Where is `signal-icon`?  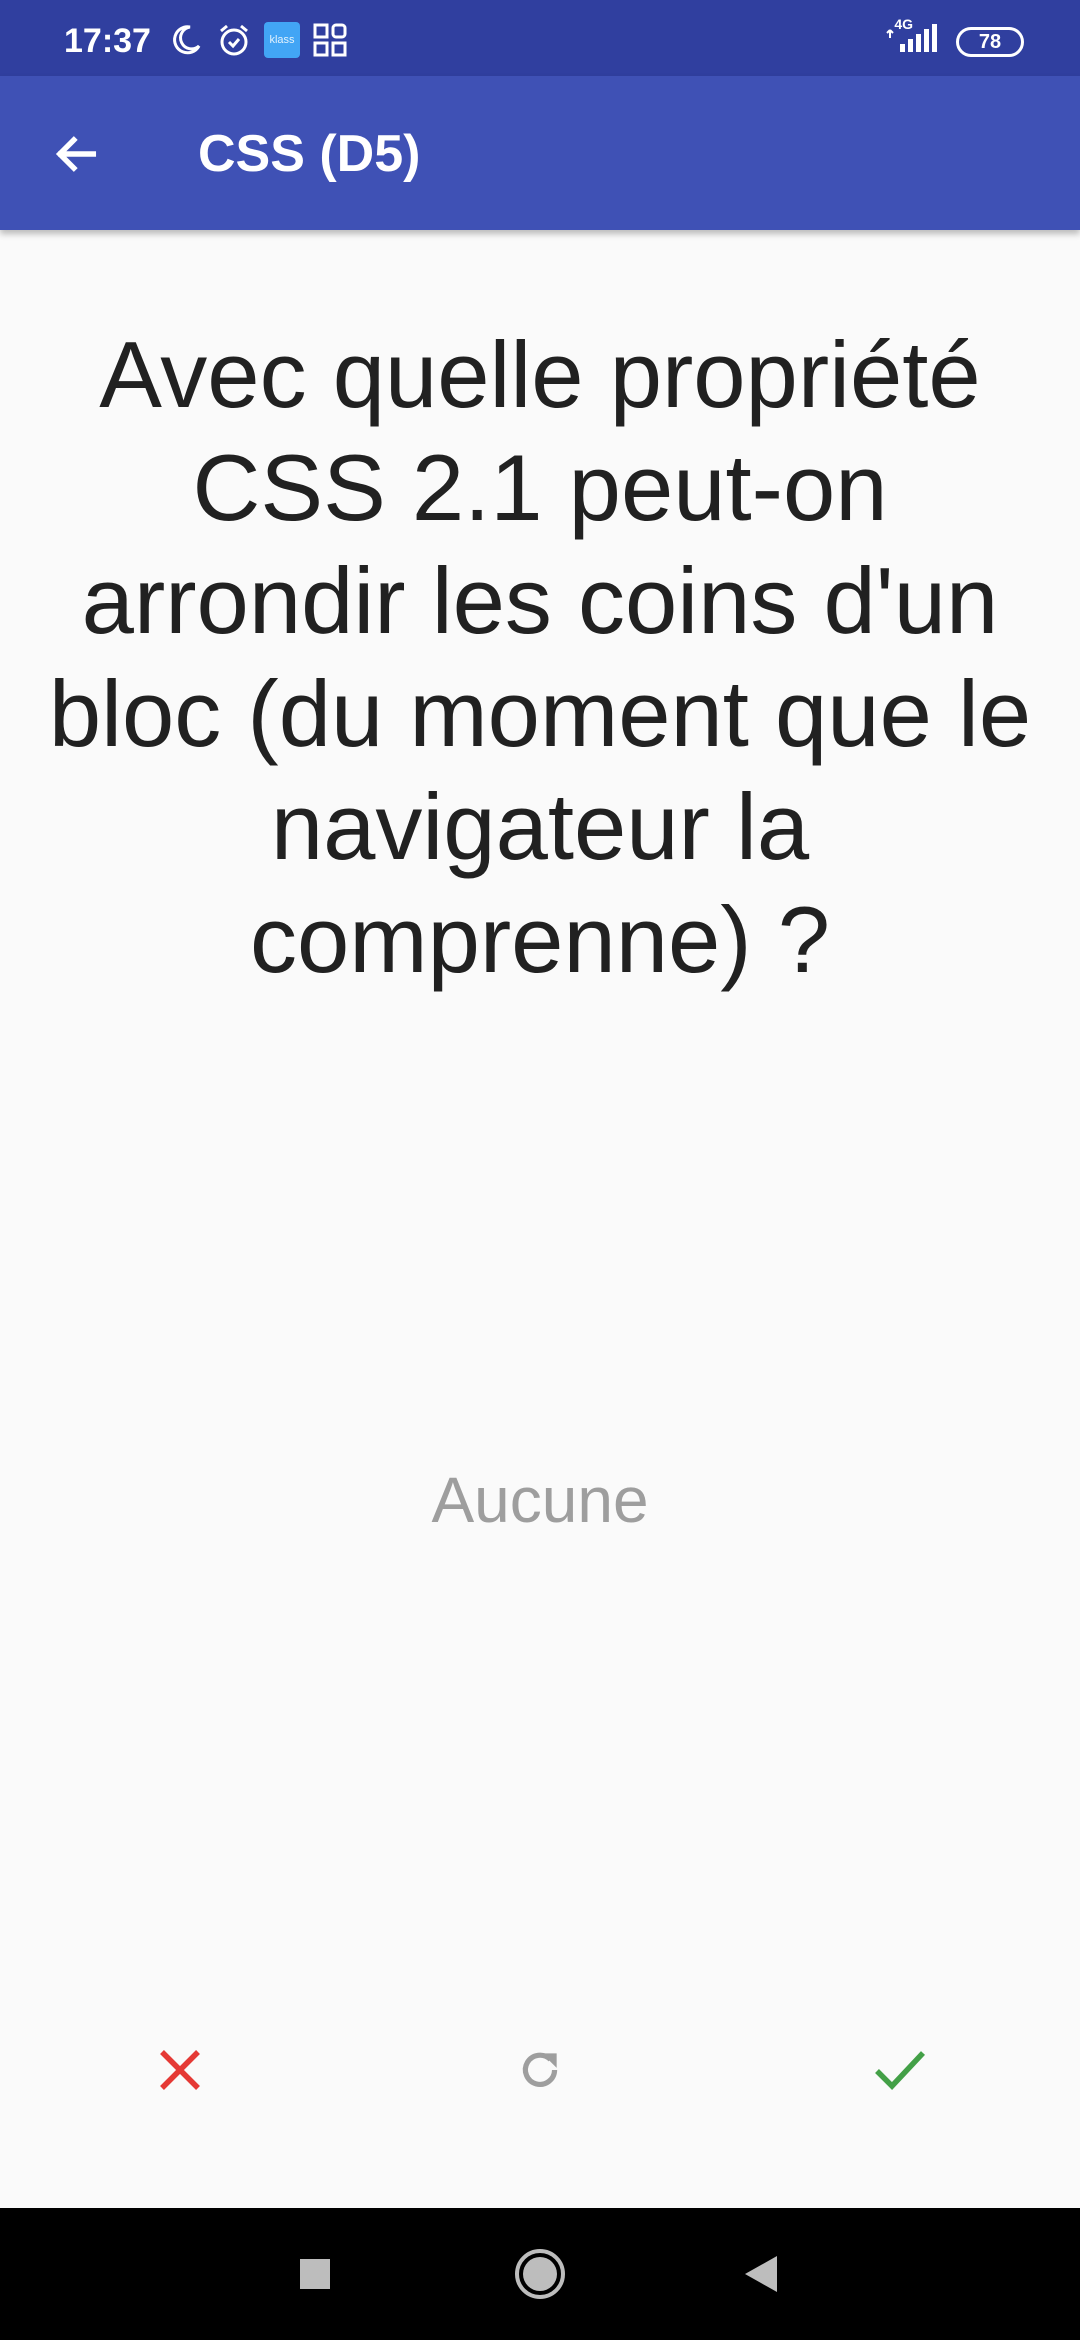
signal-icon is located at coordinates (914, 41).